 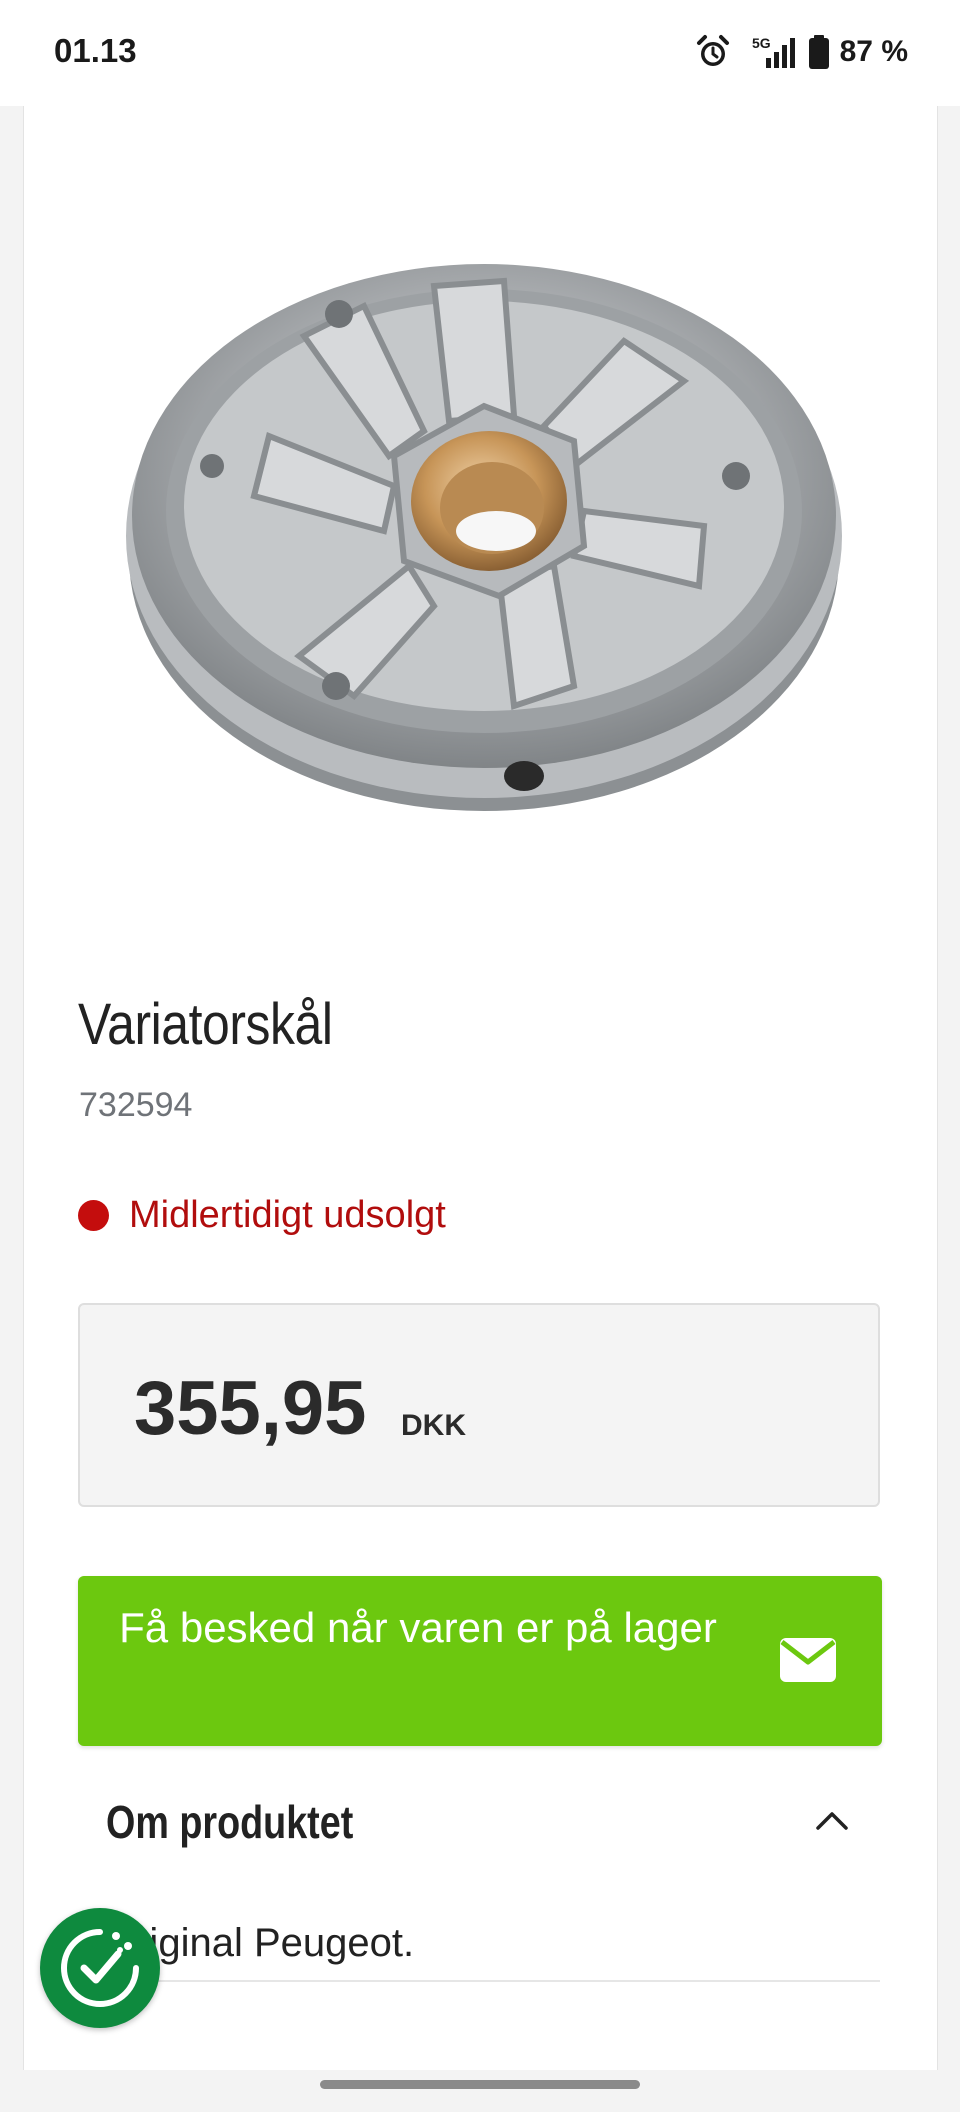 What do you see at coordinates (136, 1105) in the screenshot?
I see `product-sku: 732594` at bounding box center [136, 1105].